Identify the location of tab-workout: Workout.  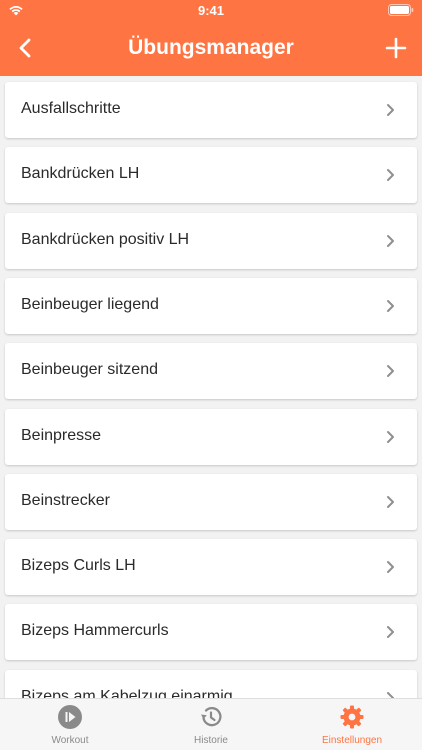
(70, 724).